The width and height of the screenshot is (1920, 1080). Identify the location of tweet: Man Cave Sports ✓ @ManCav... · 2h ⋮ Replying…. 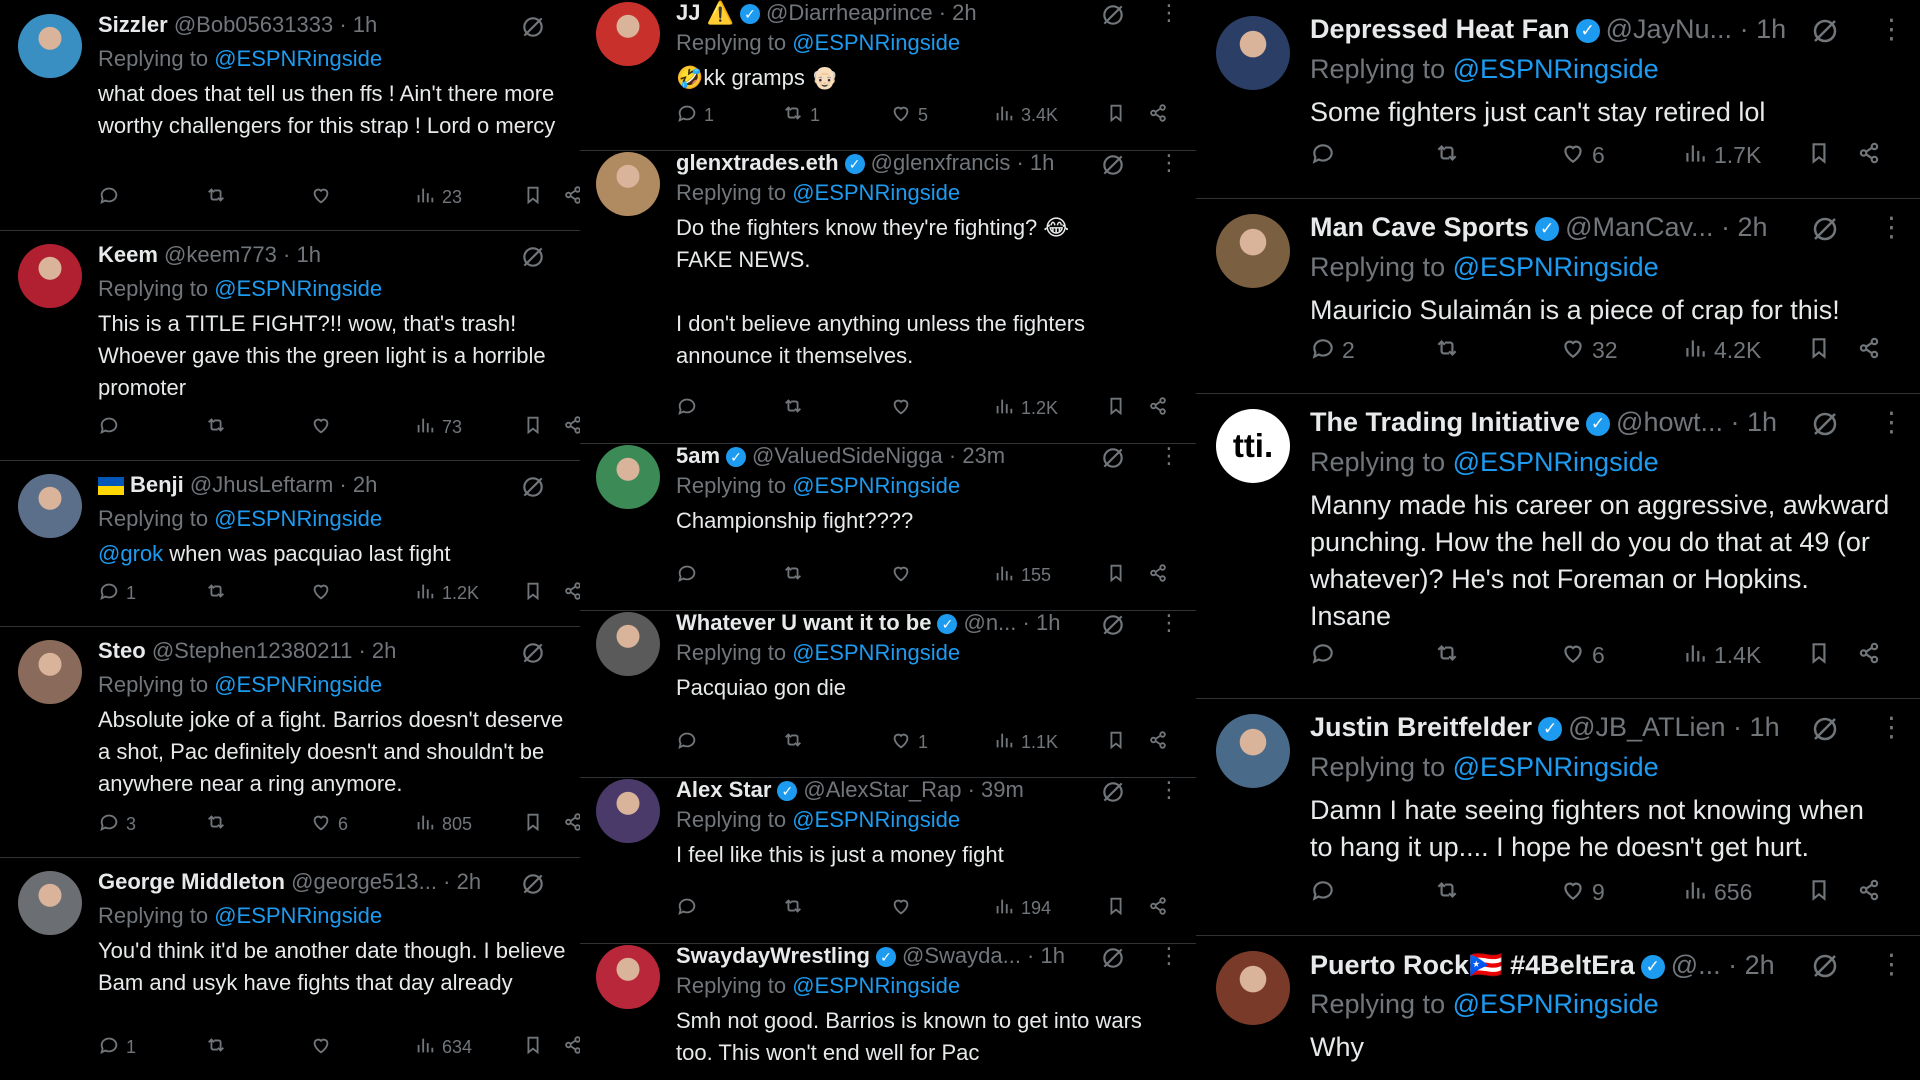
(1558, 296).